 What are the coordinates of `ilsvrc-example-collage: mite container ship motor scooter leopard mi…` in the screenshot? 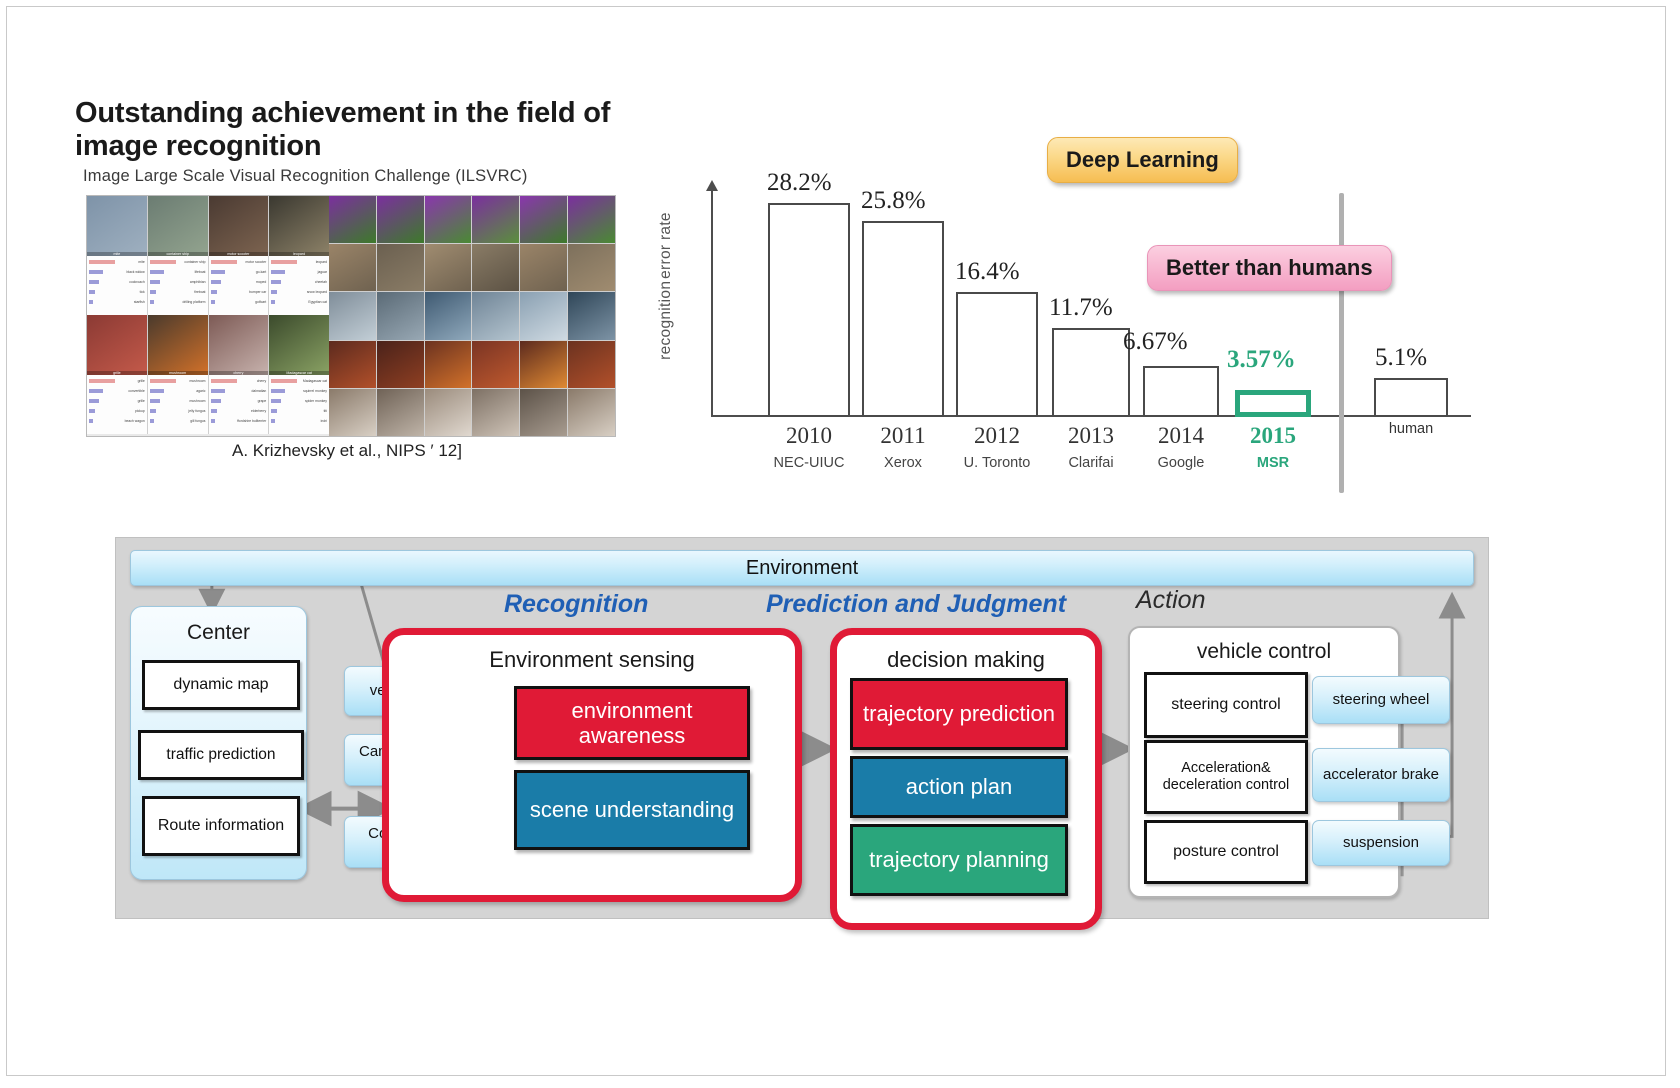 It's located at (351, 316).